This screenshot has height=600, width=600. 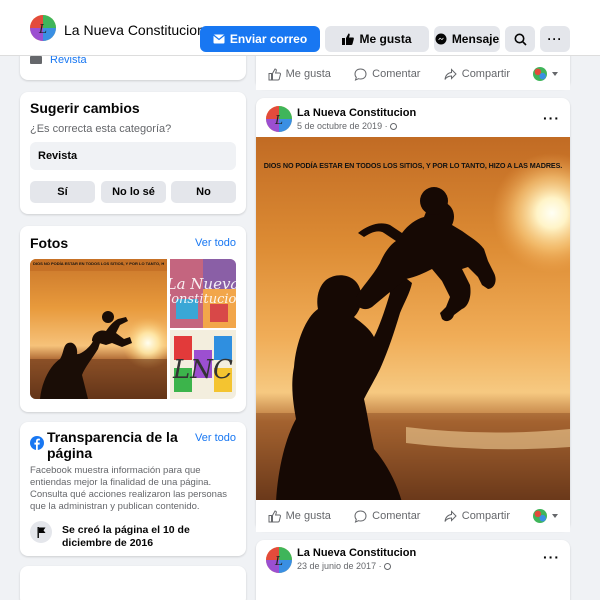 I want to click on post-comment-button: Comentar, so click(x=387, y=516).